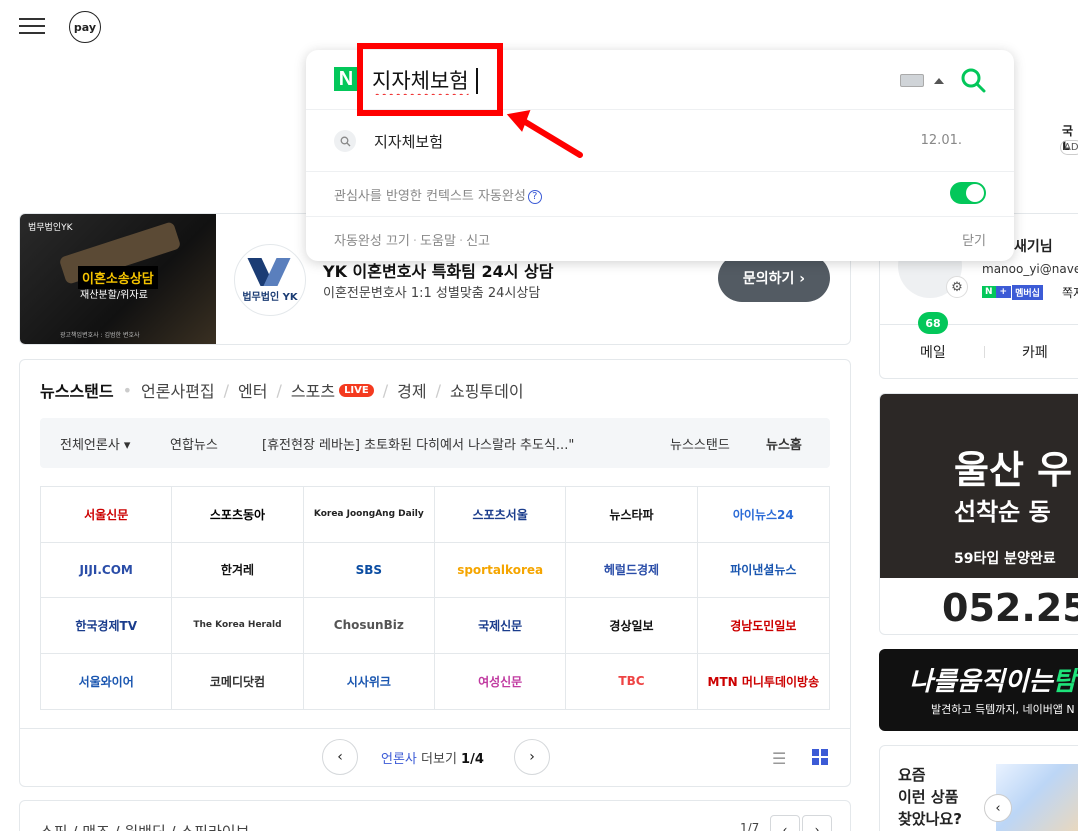 The width and height of the screenshot is (1078, 831). Describe the element at coordinates (282, 390) in the screenshot. I see `newsstand-tabs: 뉴스스탠드 • 언론사편집 / 엔터 / 스포츠 LIVE / 경제 / 쇼핑투데이` at that location.